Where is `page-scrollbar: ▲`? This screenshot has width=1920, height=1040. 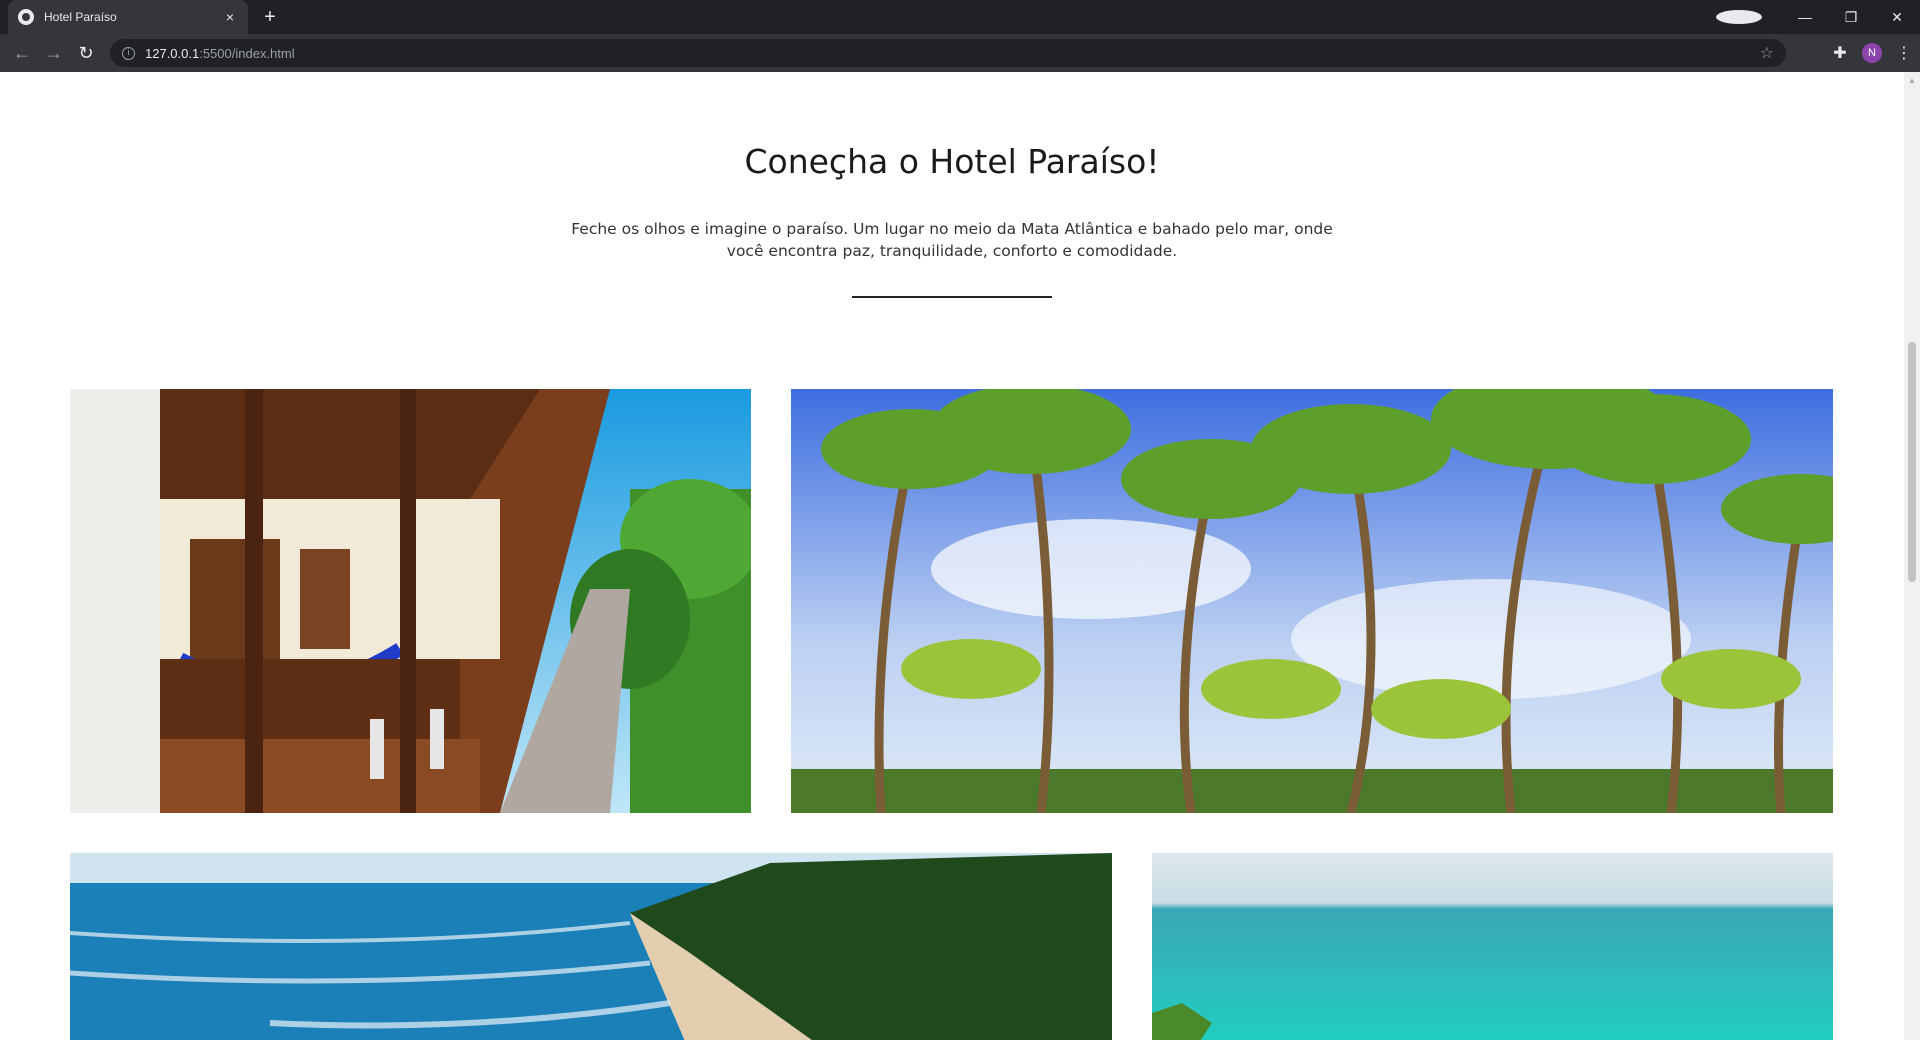 page-scrollbar: ▲ is located at coordinates (1912, 556).